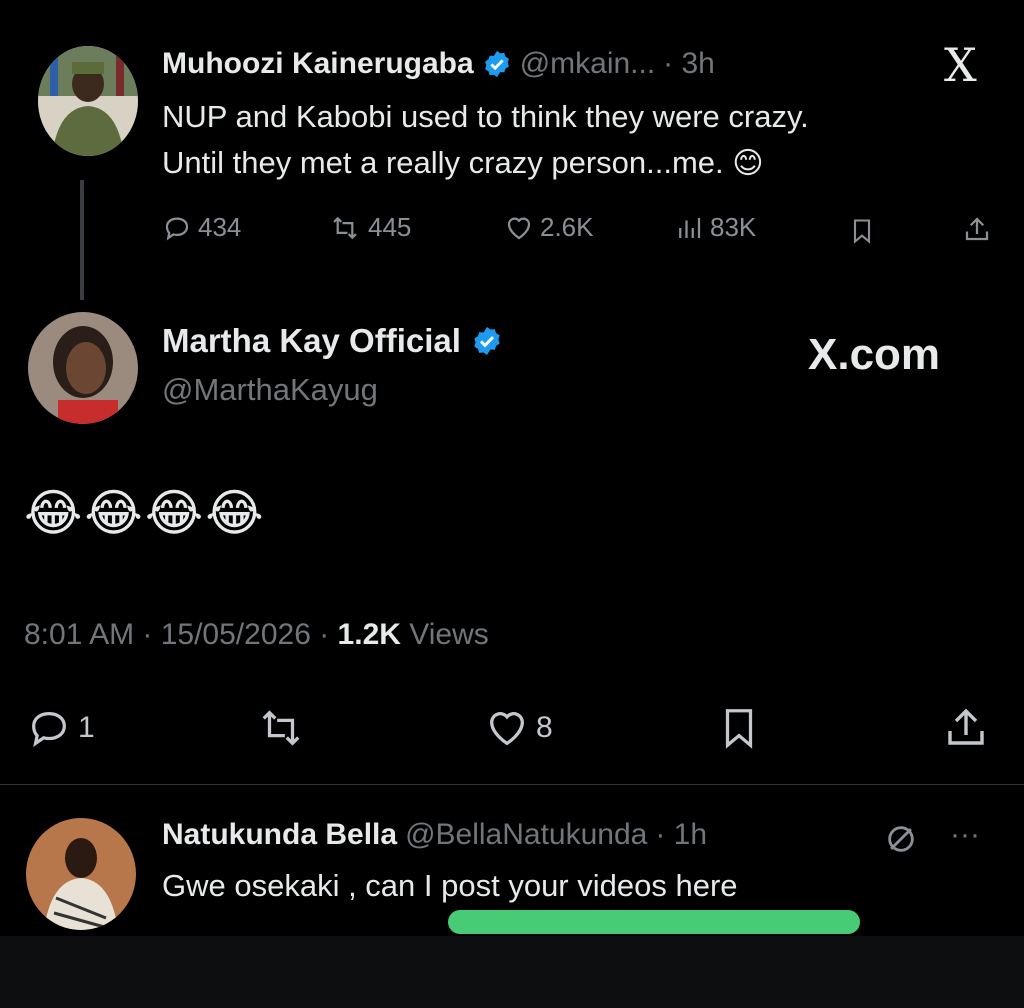 This screenshot has width=1024, height=1008. What do you see at coordinates (733, 227) in the screenshot?
I see `views-count: 83K` at bounding box center [733, 227].